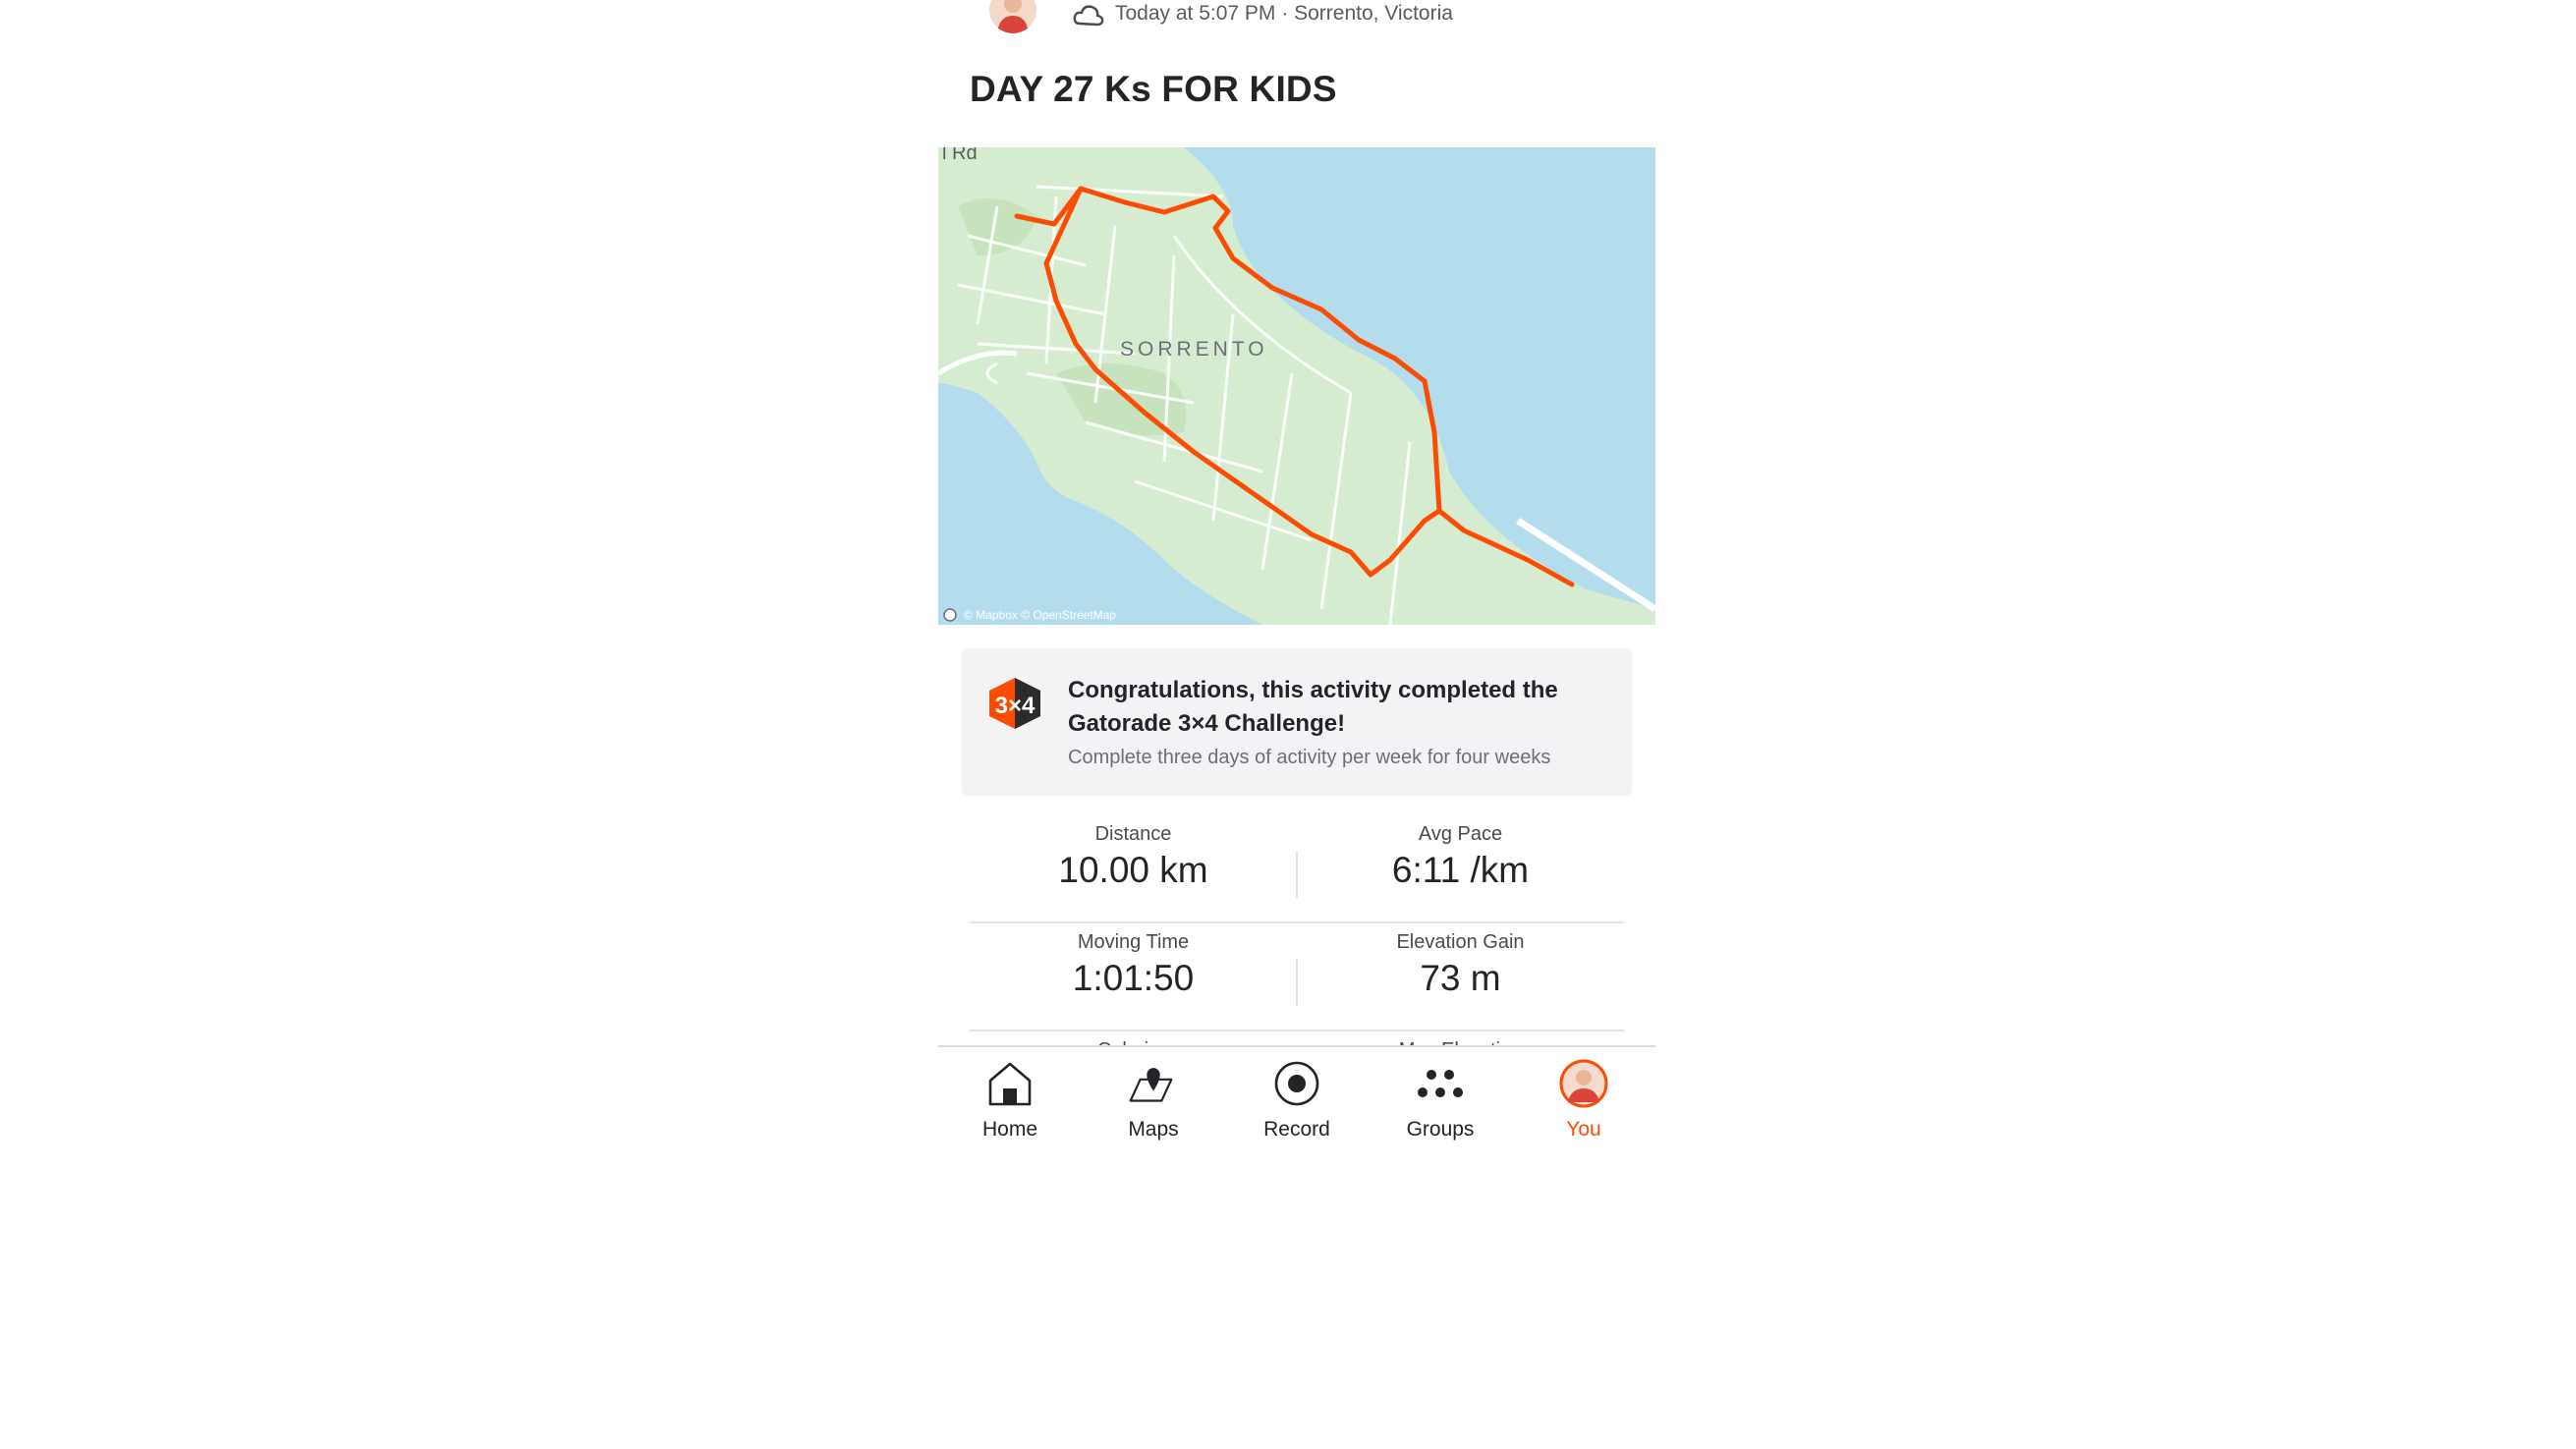  I want to click on tab-label: Groups, so click(1440, 1129).